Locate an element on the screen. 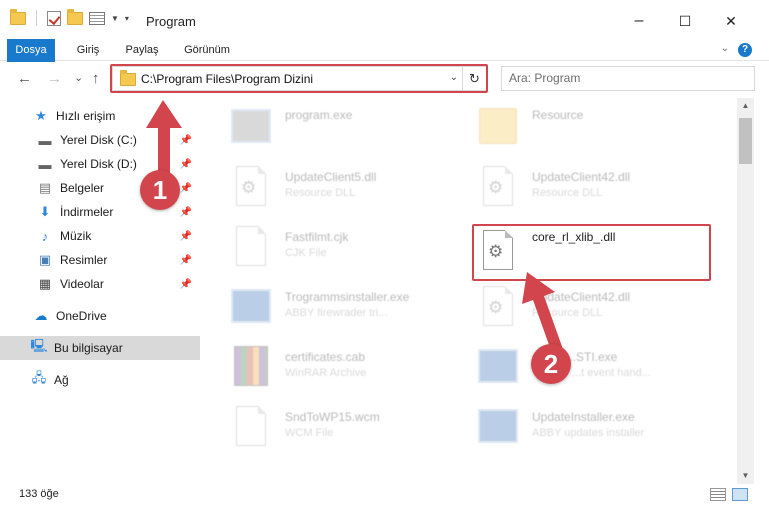  scroll-down-icon: ▼ is located at coordinates (745, 476).